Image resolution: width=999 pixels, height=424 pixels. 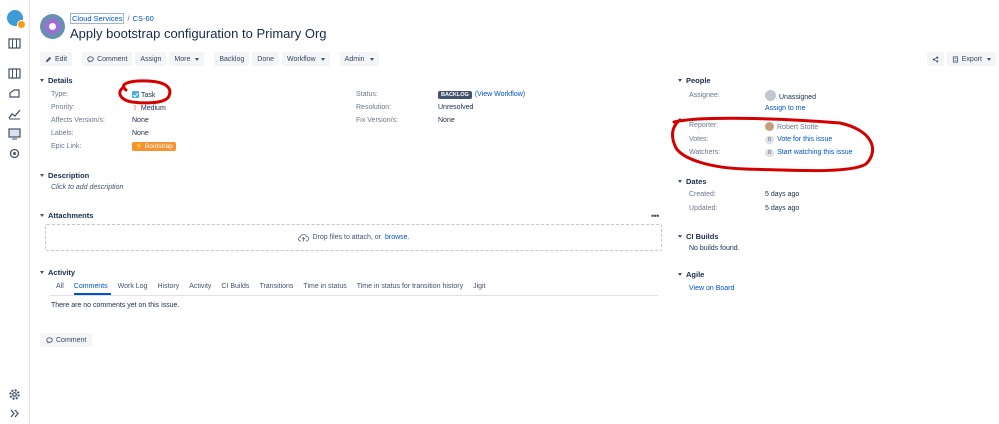 I want to click on view-on-board-link: View on Board, so click(x=711, y=288).